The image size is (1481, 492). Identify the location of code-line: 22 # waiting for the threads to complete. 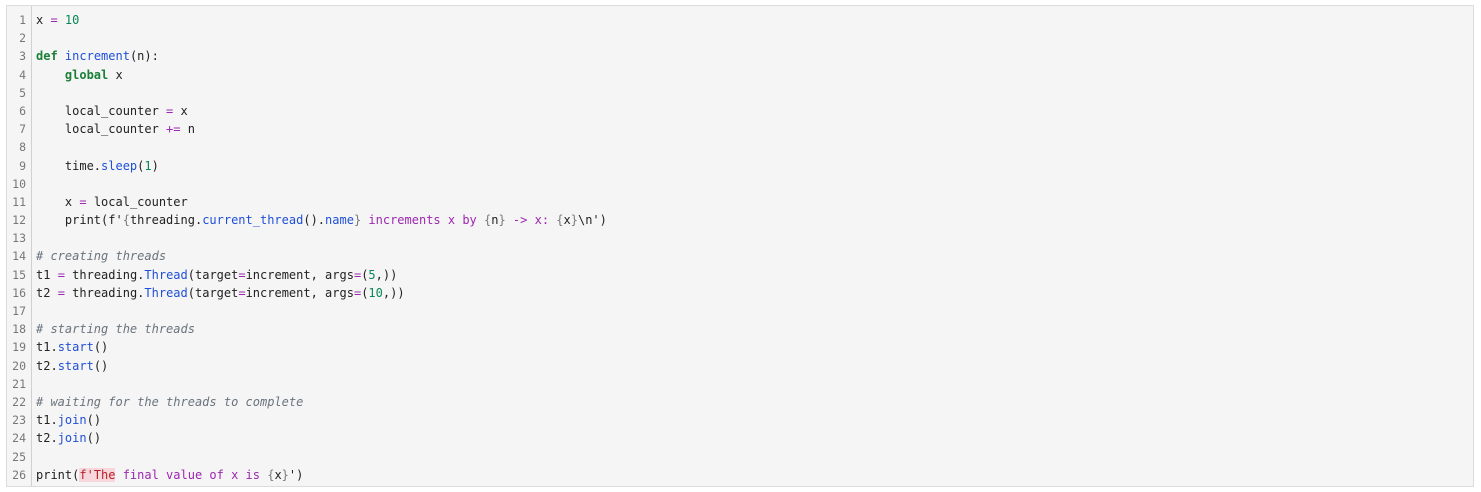
(740, 402).